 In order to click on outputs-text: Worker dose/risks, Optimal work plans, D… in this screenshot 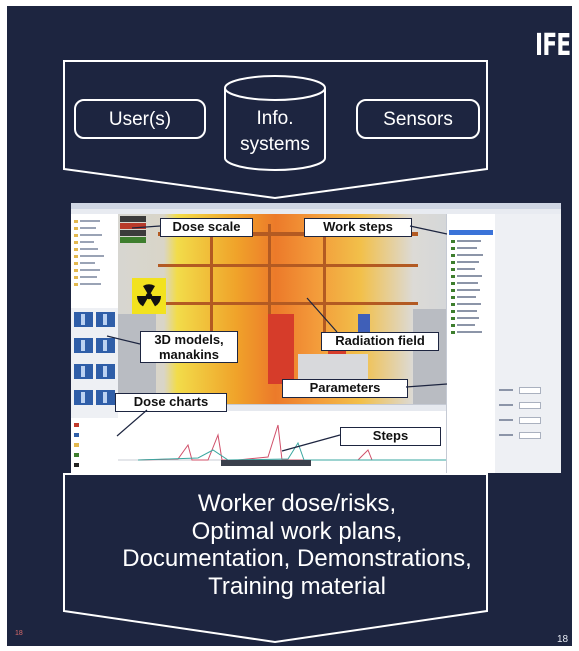, I will do `click(297, 545)`.